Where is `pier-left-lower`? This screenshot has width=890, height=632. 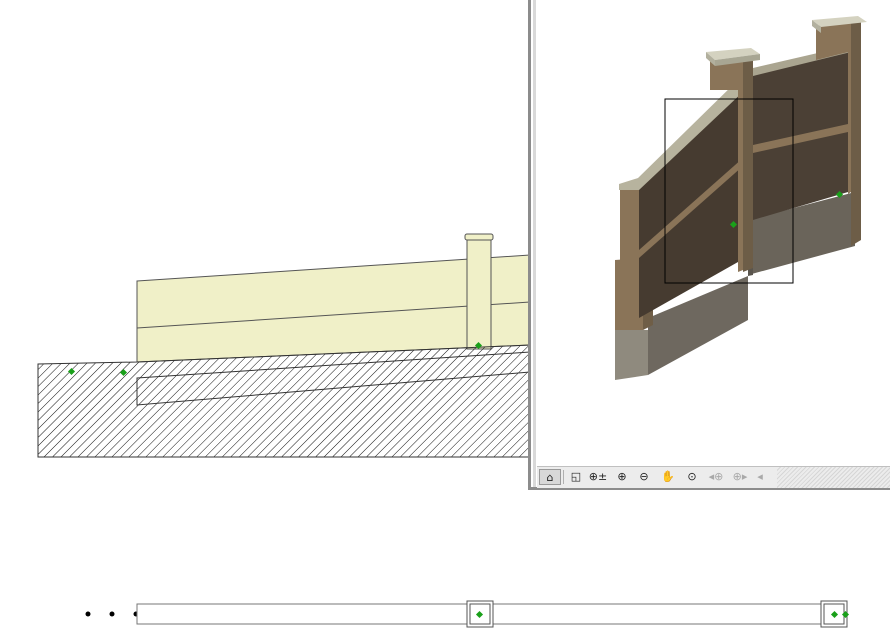 pier-left-lower is located at coordinates (629, 294).